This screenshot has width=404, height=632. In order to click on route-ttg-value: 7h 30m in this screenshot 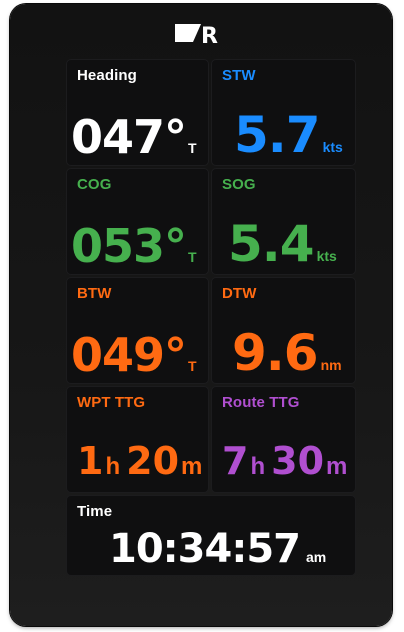, I will do `click(284, 461)`.